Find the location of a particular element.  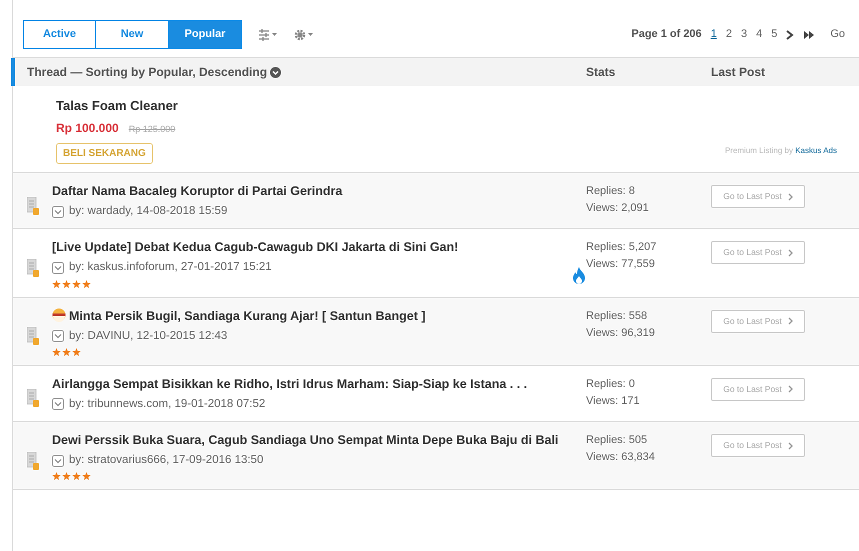

thread-author: by: kaskus.infoforum, 27-01-2017 15:21 is located at coordinates (170, 268).